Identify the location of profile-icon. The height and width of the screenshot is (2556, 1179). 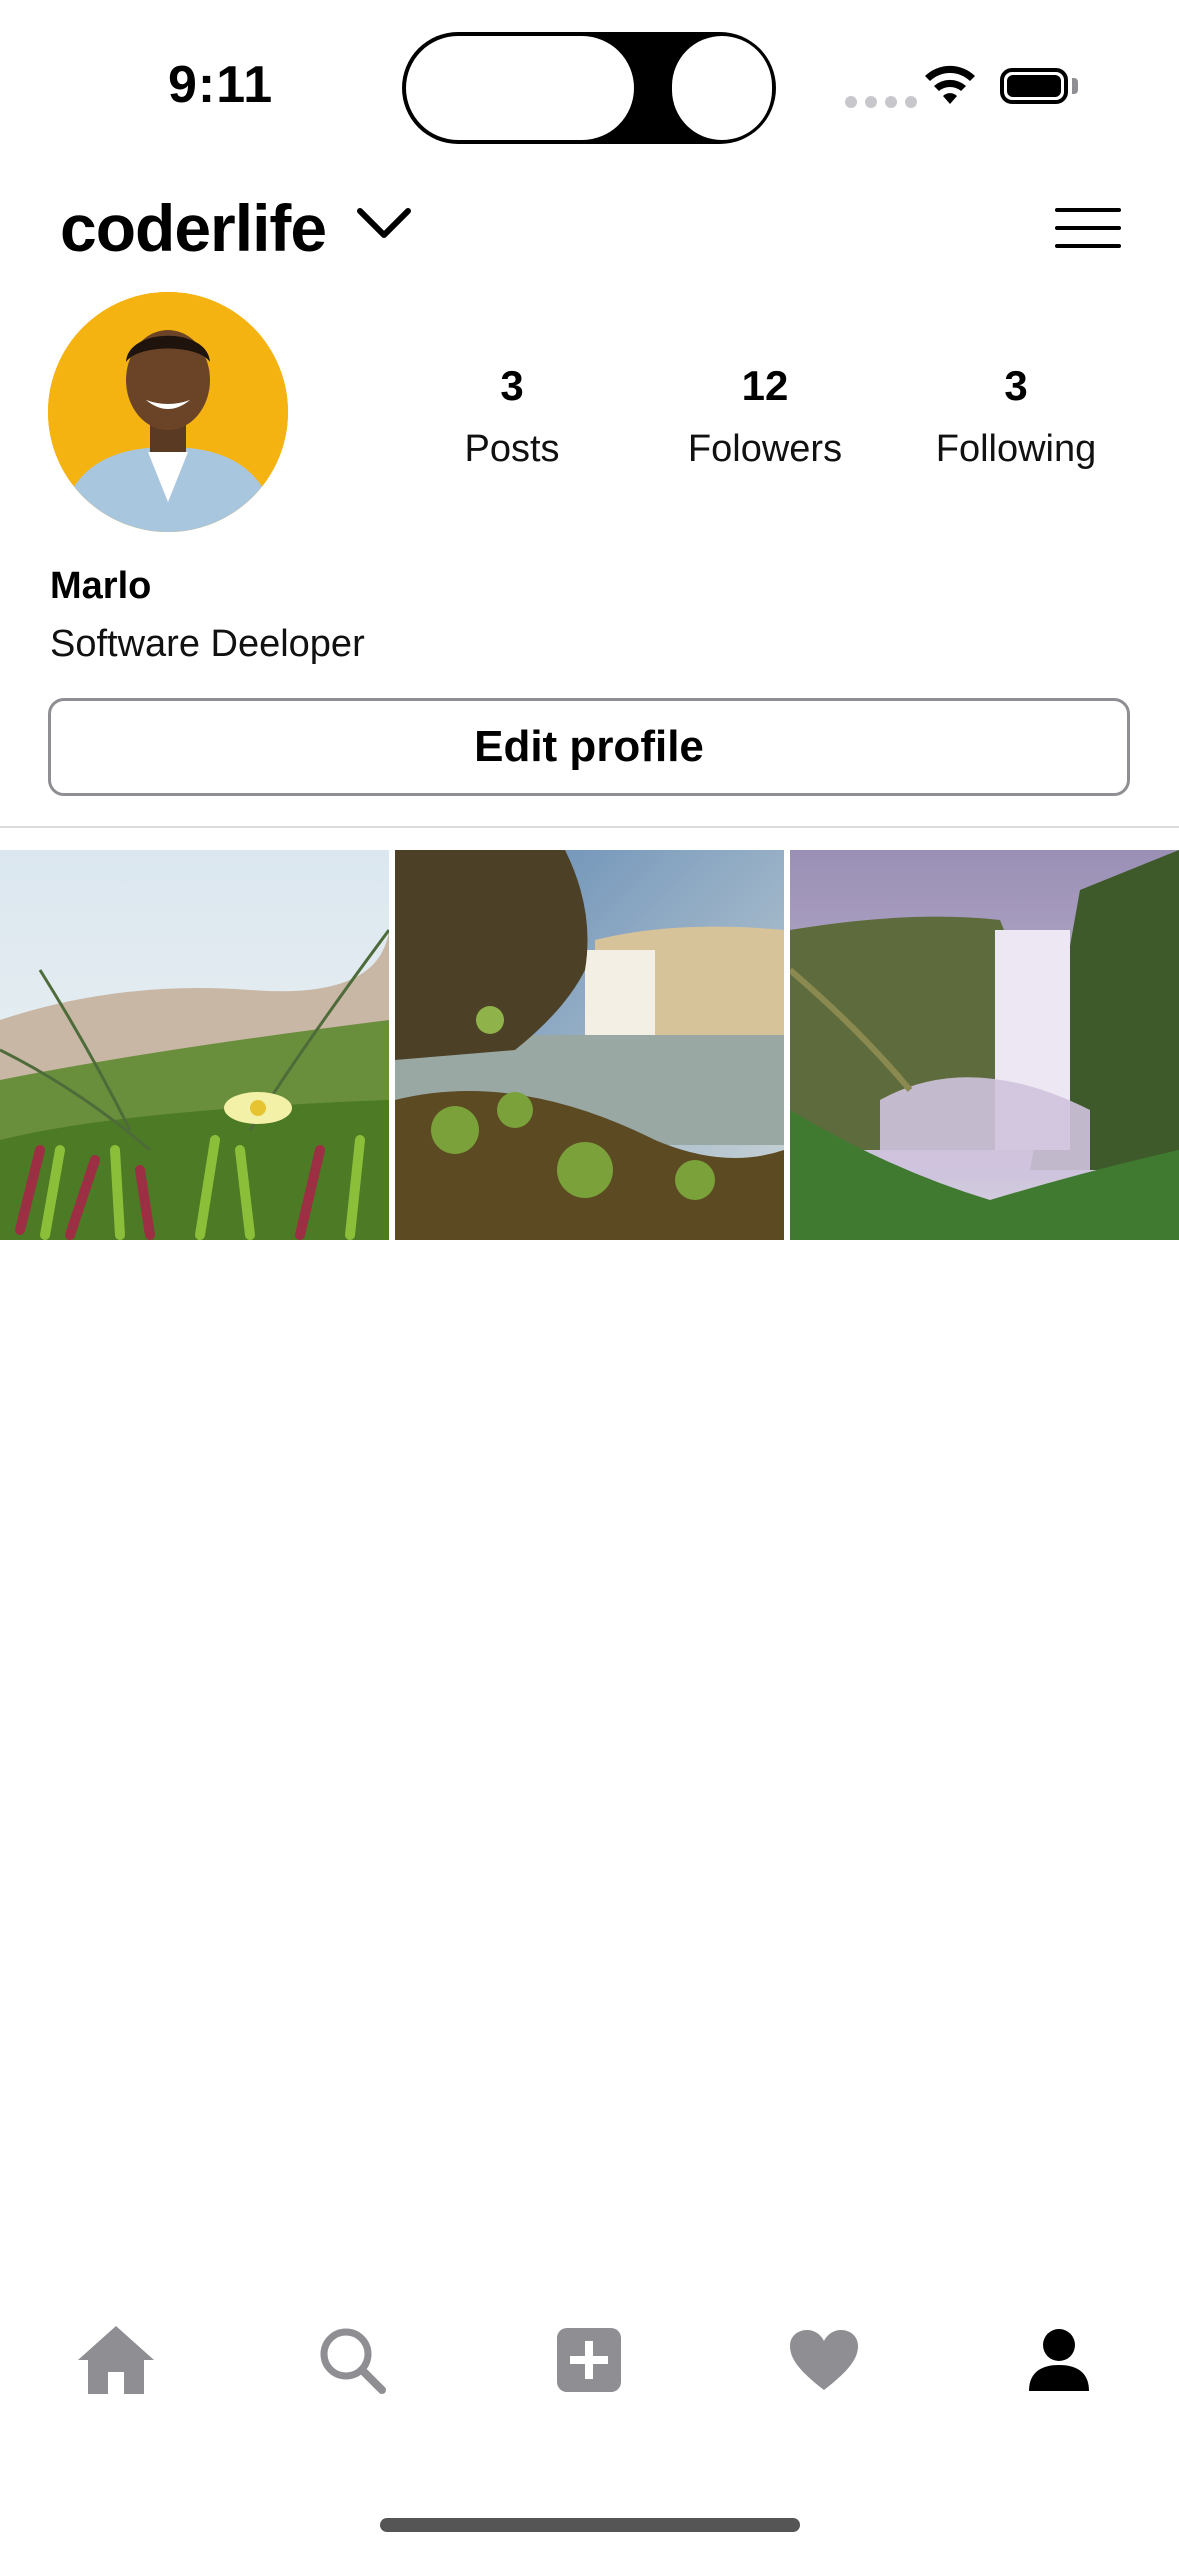
(1059, 2360).